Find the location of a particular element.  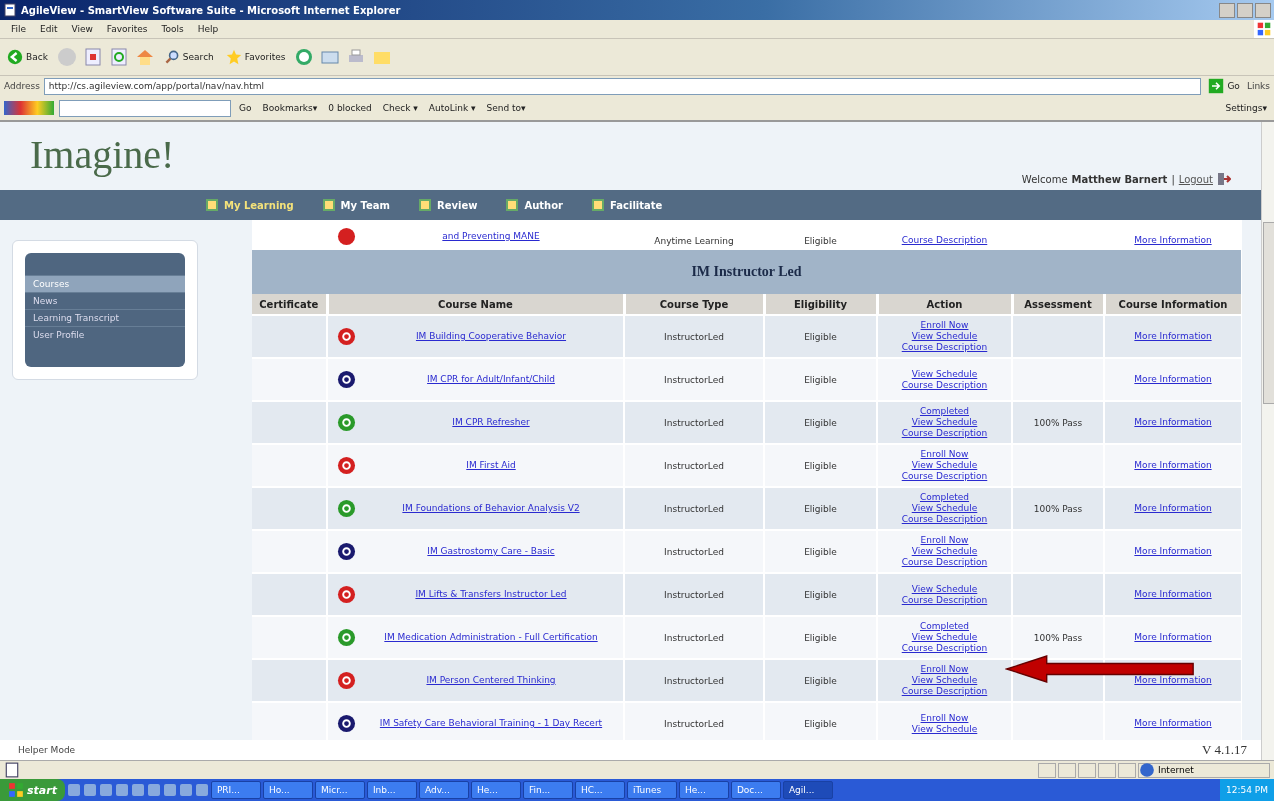

nav-tab: Author is located at coordinates (534, 205).